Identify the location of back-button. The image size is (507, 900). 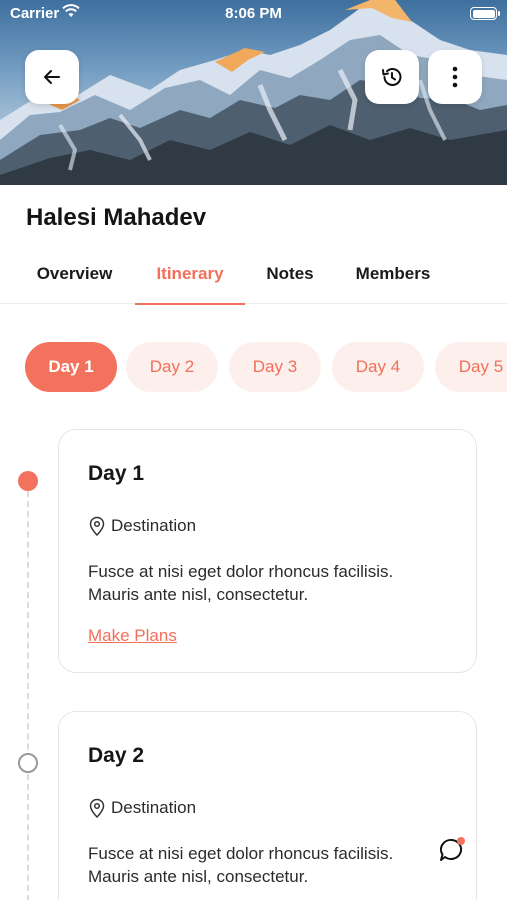
(52, 77).